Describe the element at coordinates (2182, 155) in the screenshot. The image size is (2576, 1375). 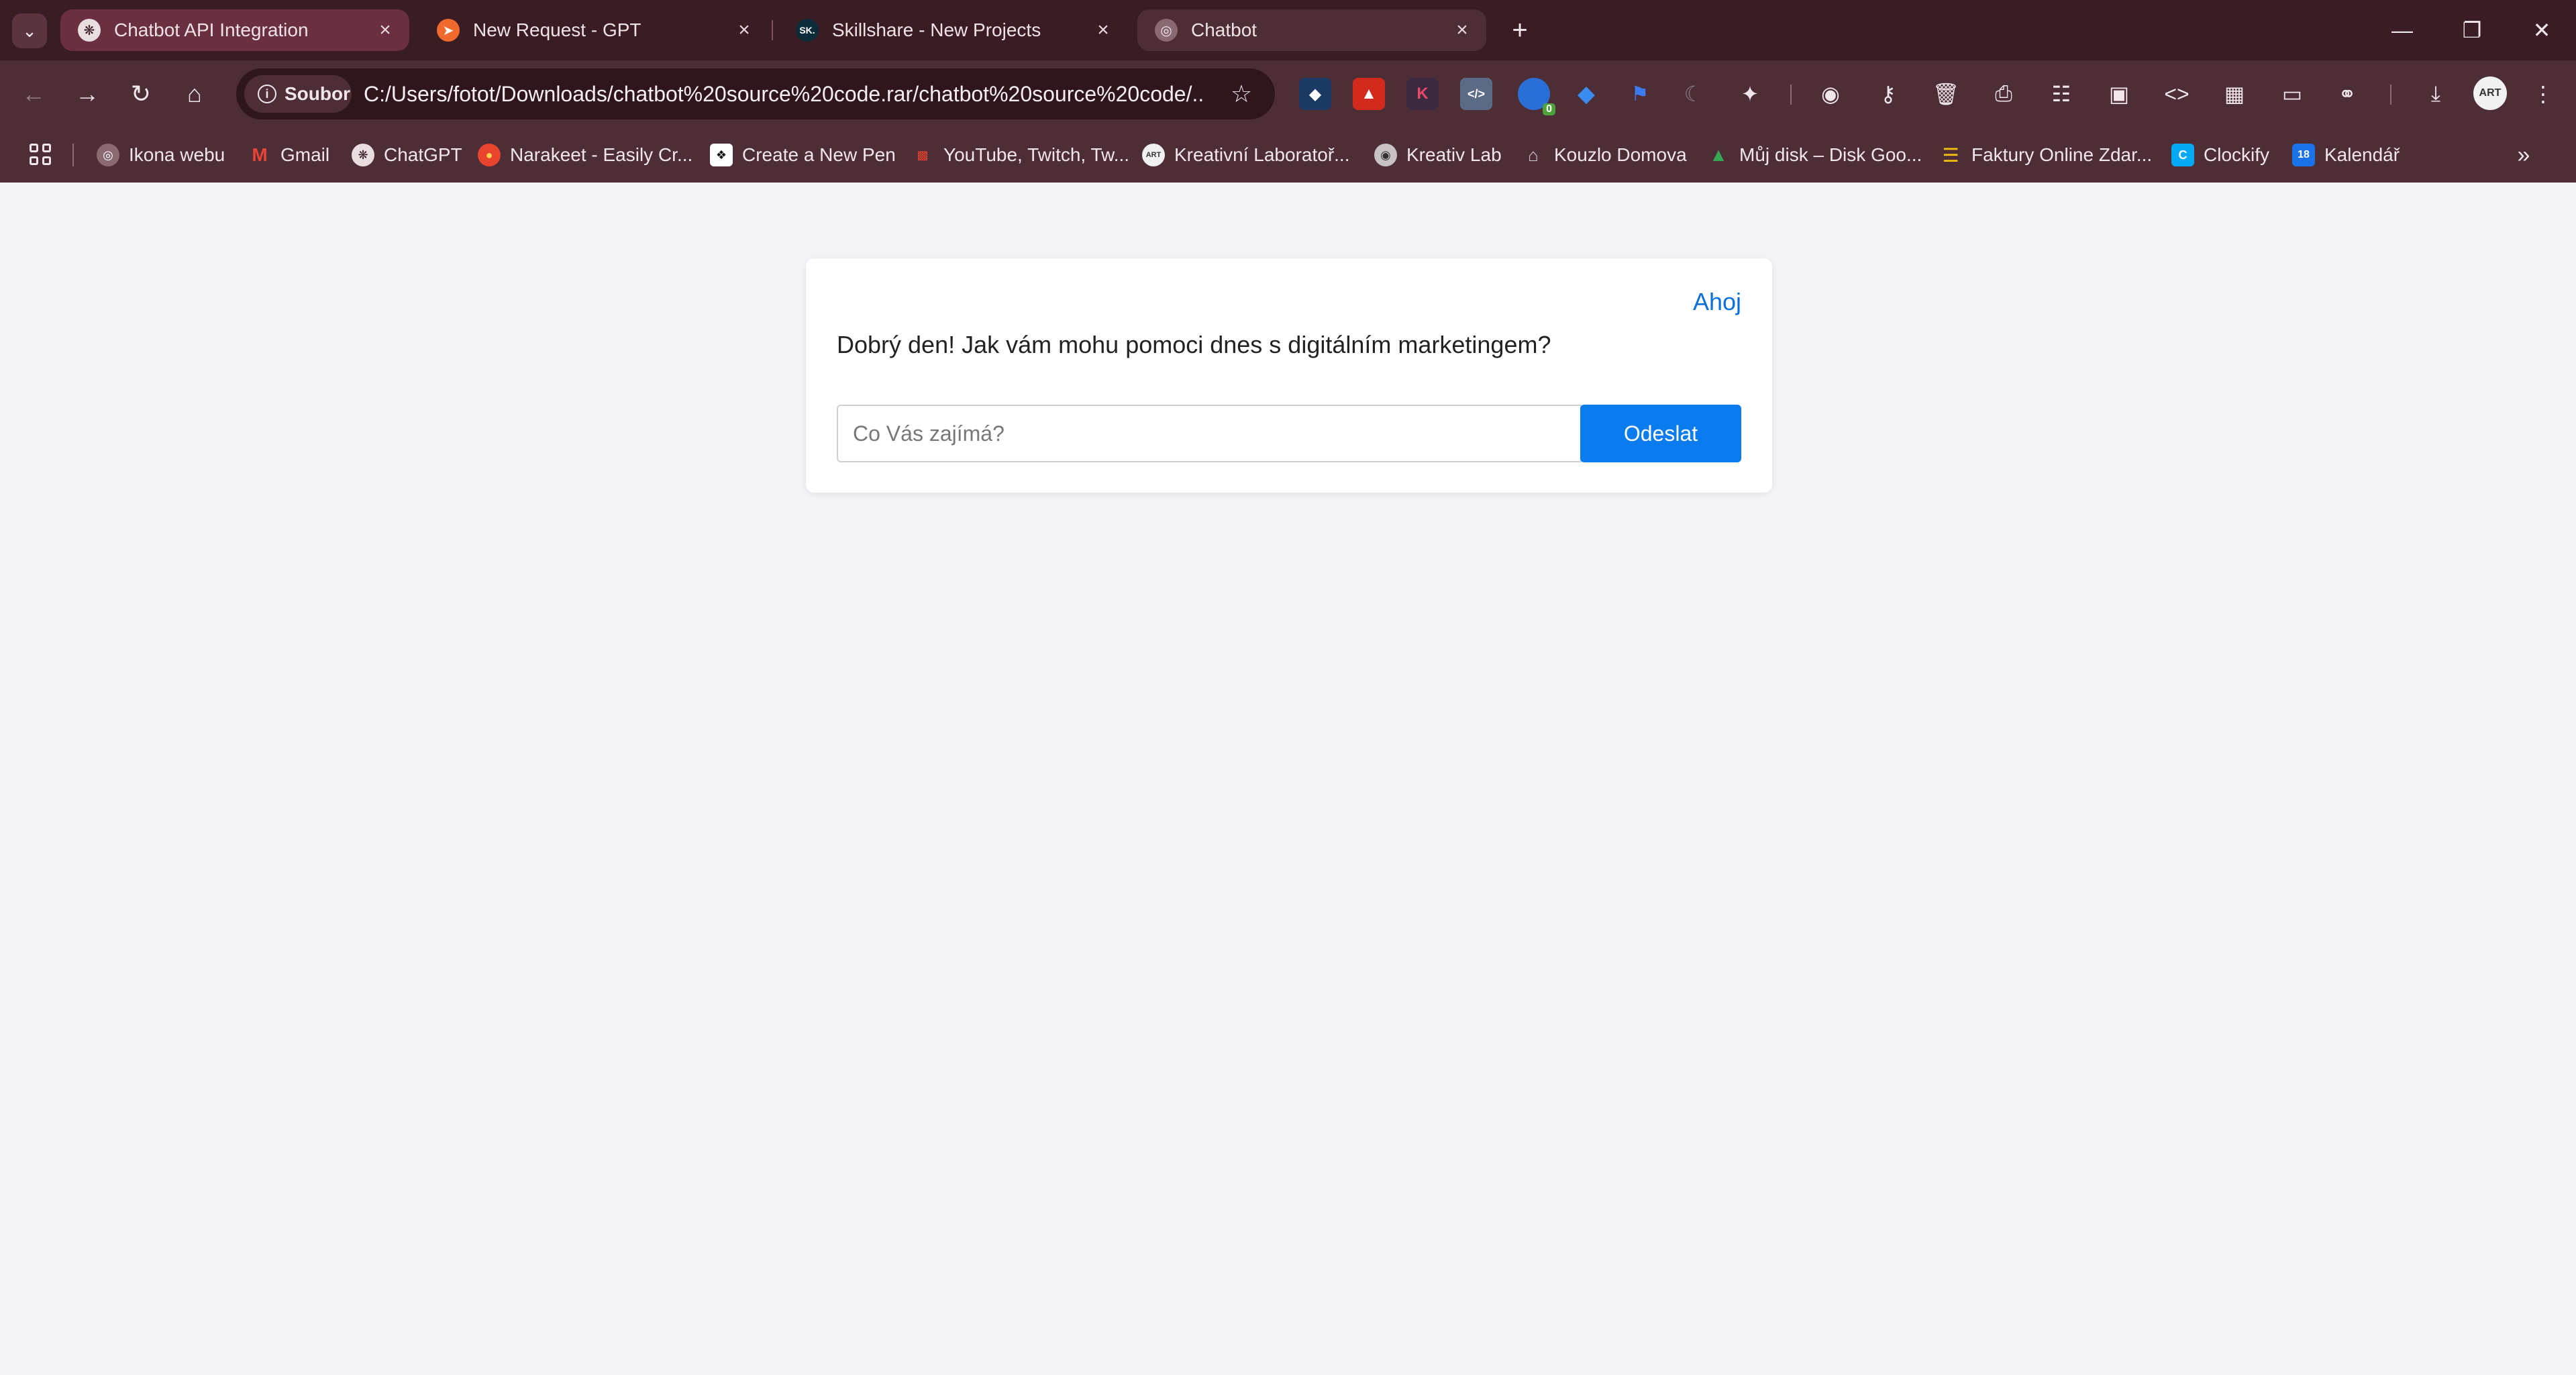
I see `clockify-icon: C` at that location.